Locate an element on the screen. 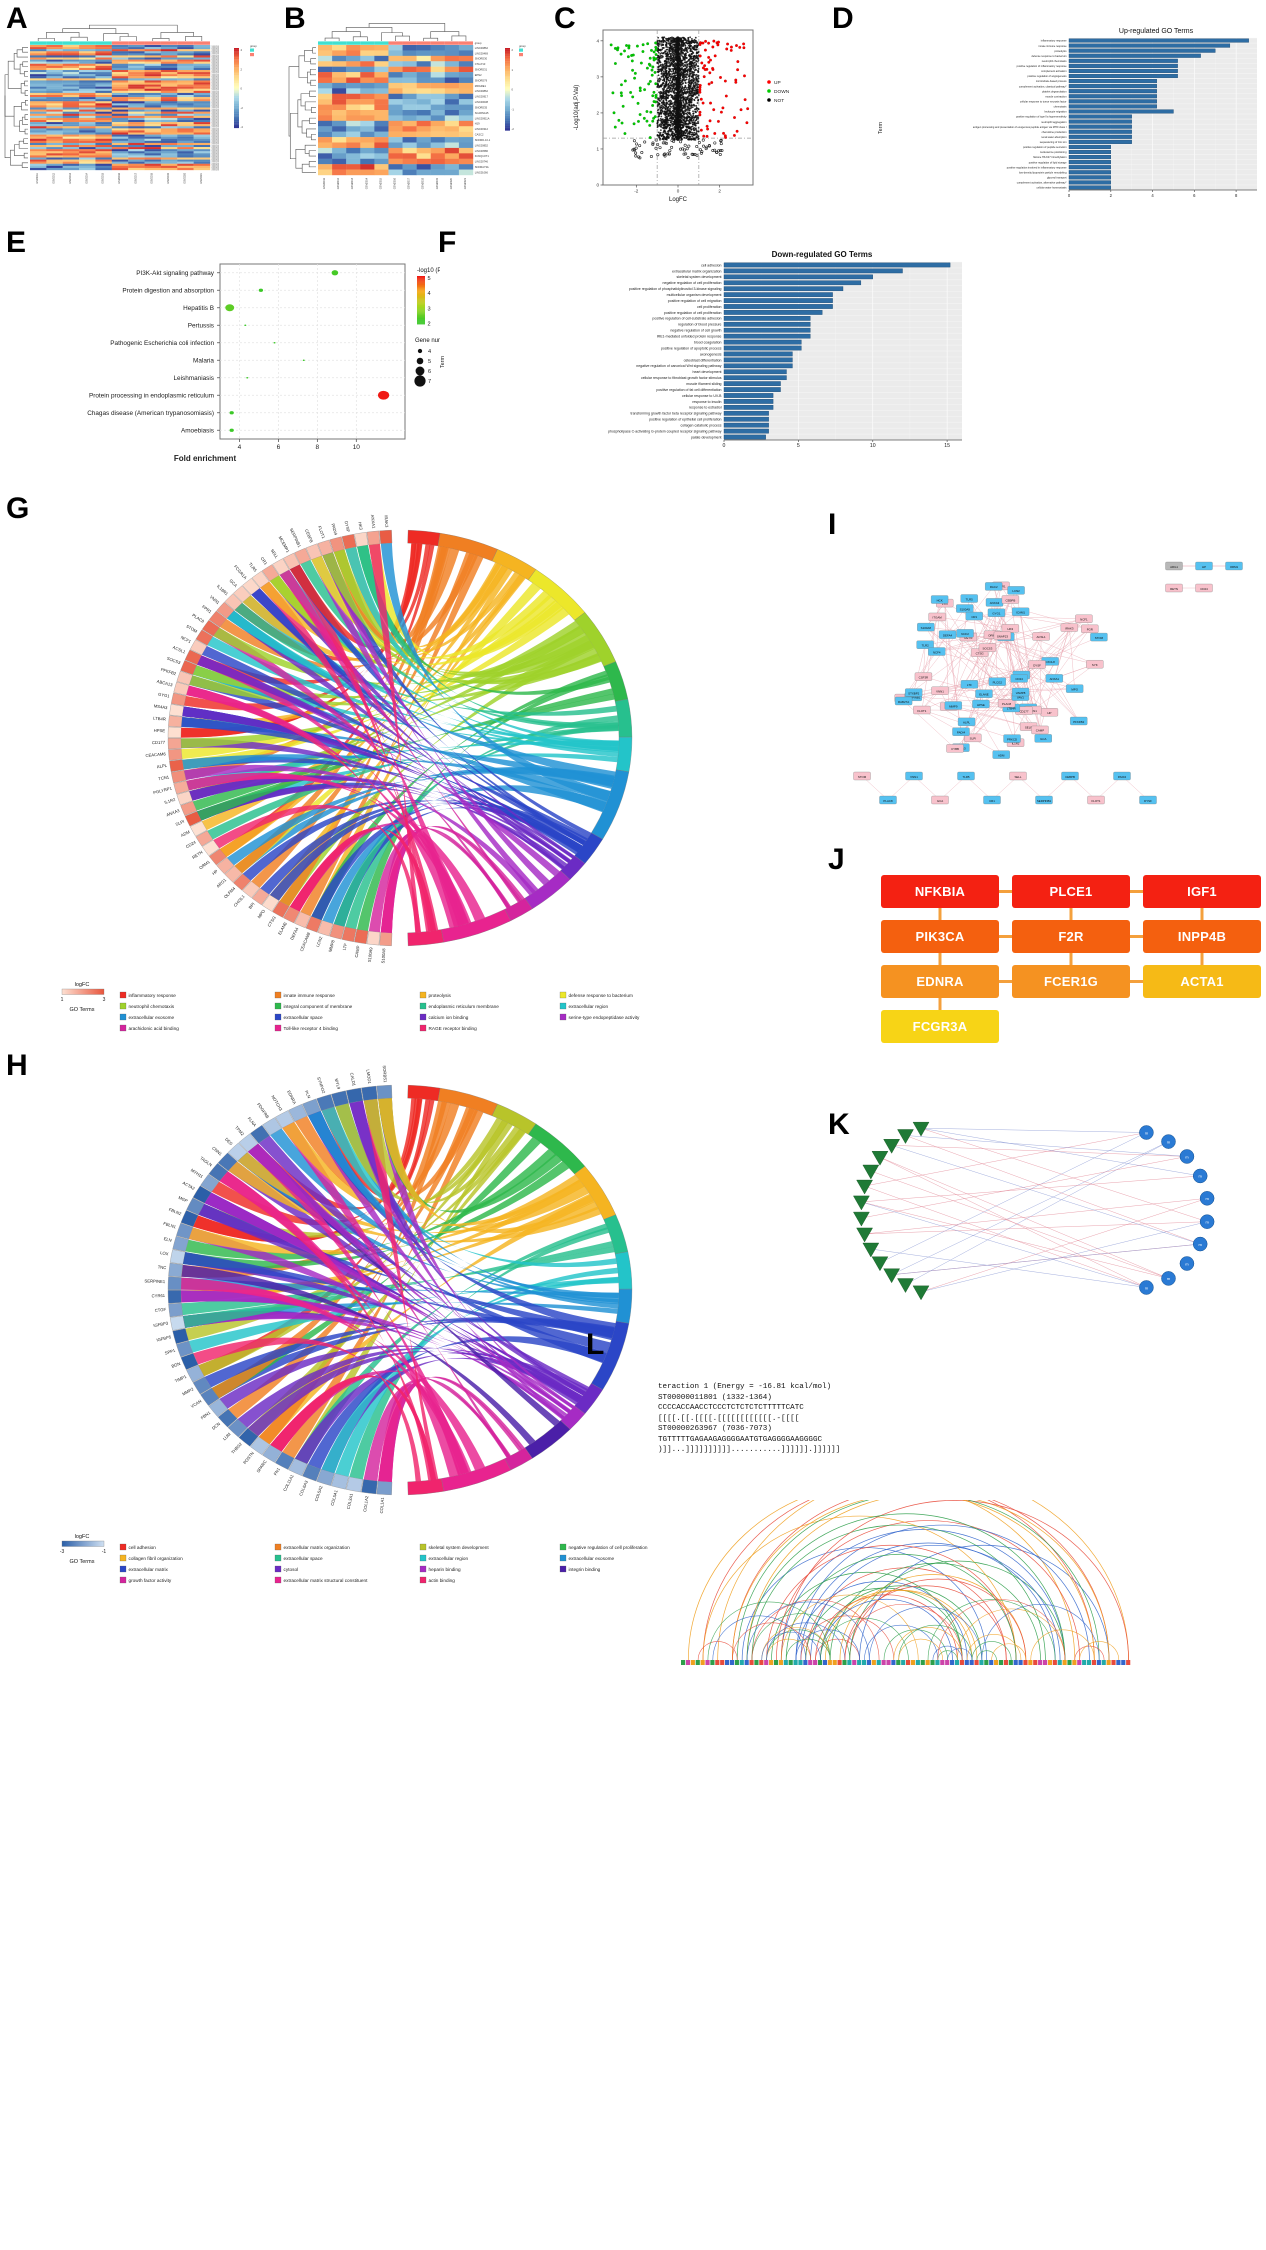 This screenshot has height=2250, width=1266. svg-text: GSM2018 is located at coordinates (423, 183).